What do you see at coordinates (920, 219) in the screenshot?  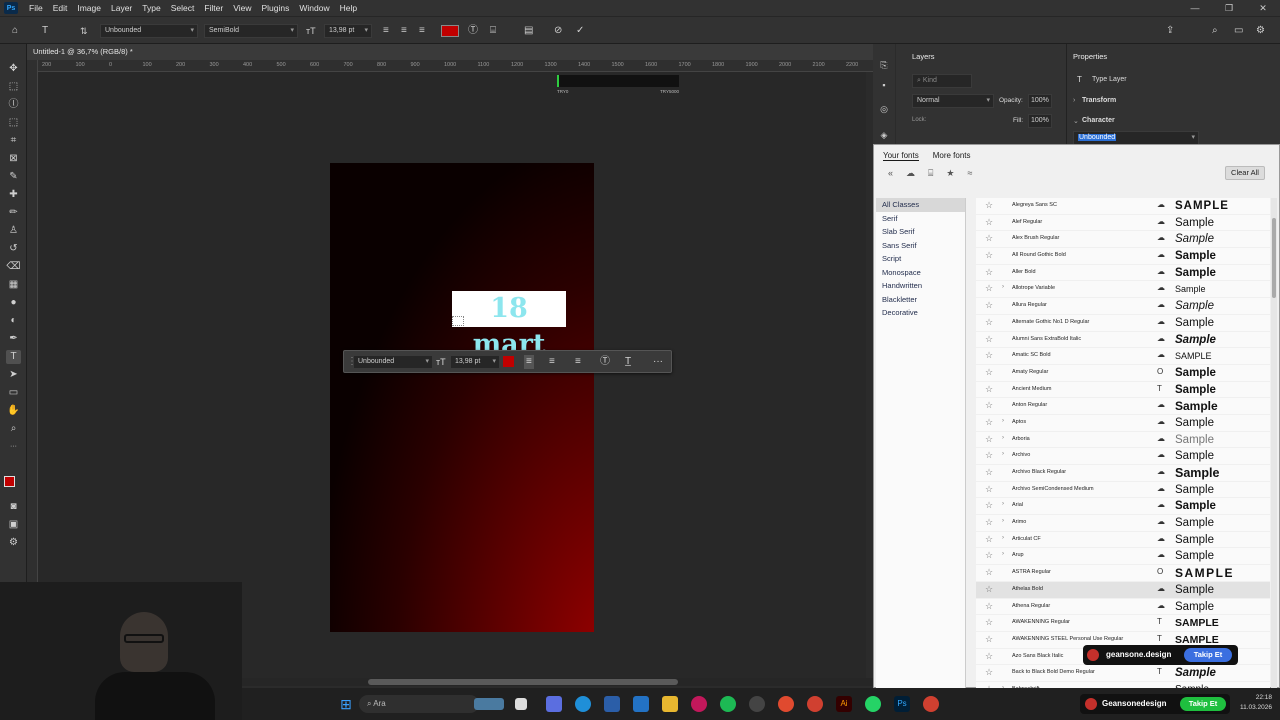 I see `font-class-item: Serif` at bounding box center [920, 219].